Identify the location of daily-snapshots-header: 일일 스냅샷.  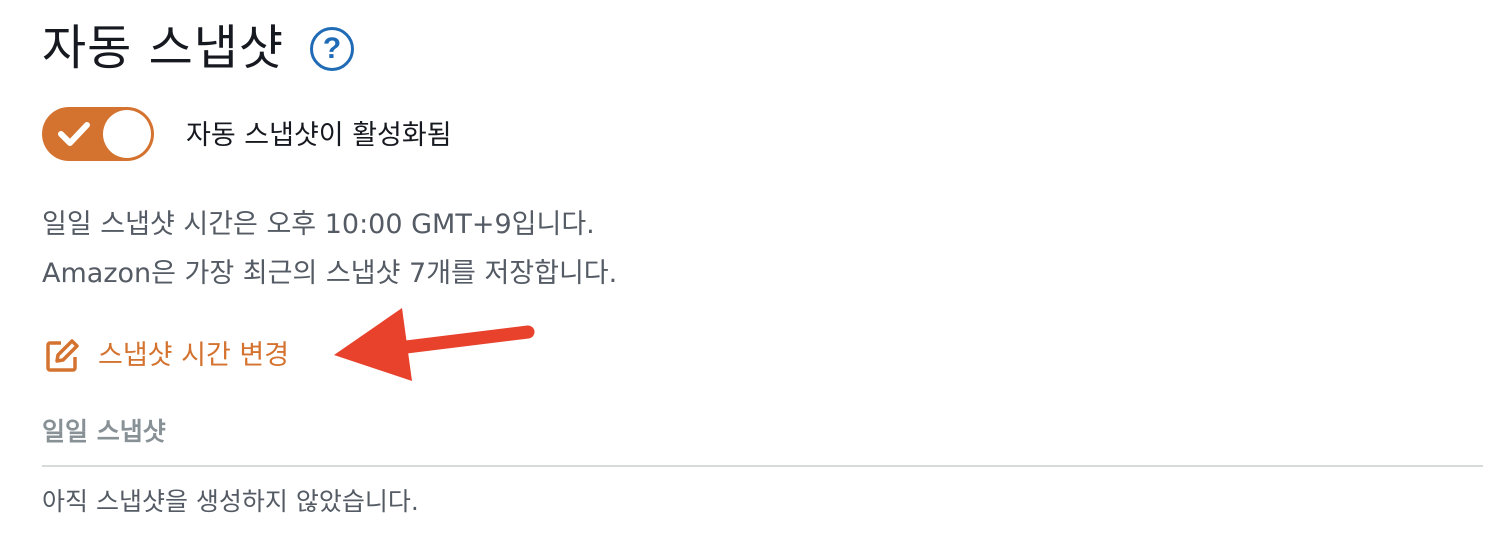
(104, 431).